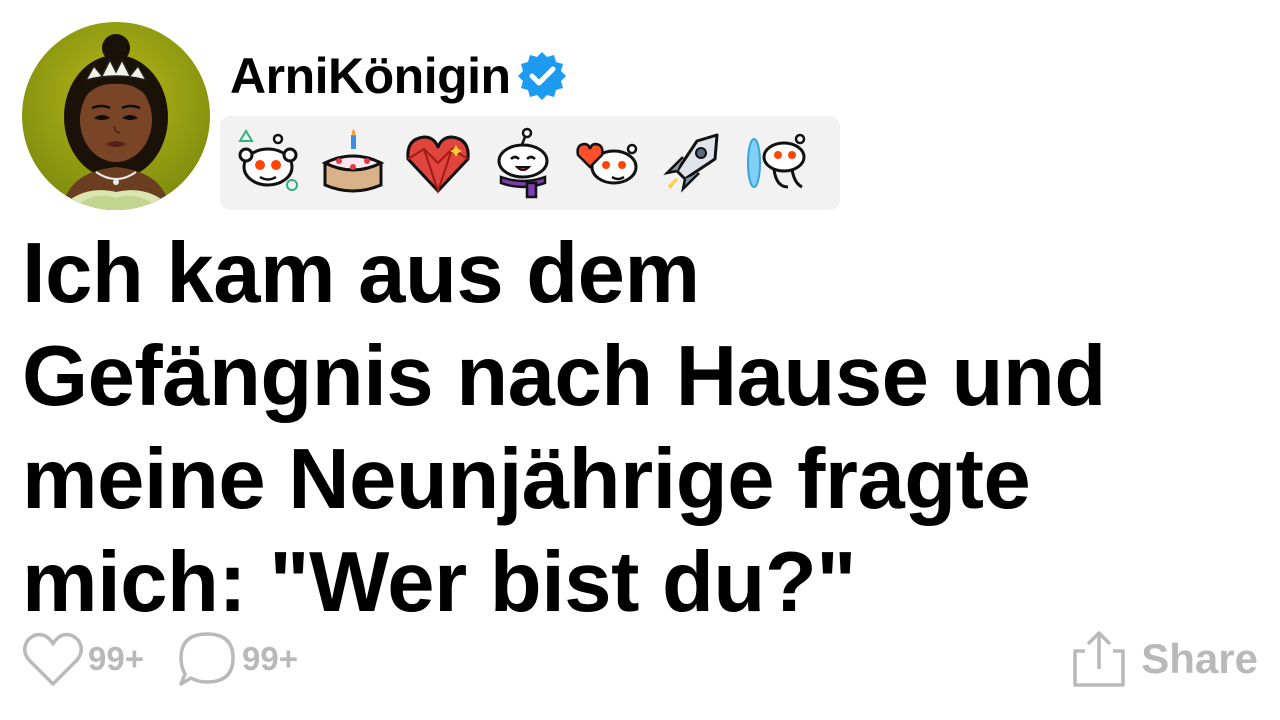  I want to click on comment-bubble-icon, so click(207, 659).